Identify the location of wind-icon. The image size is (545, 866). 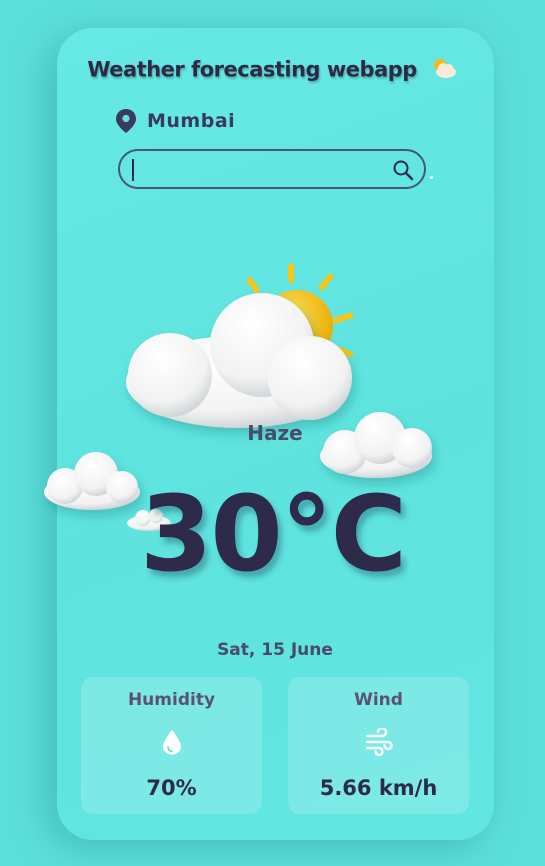
(379, 743).